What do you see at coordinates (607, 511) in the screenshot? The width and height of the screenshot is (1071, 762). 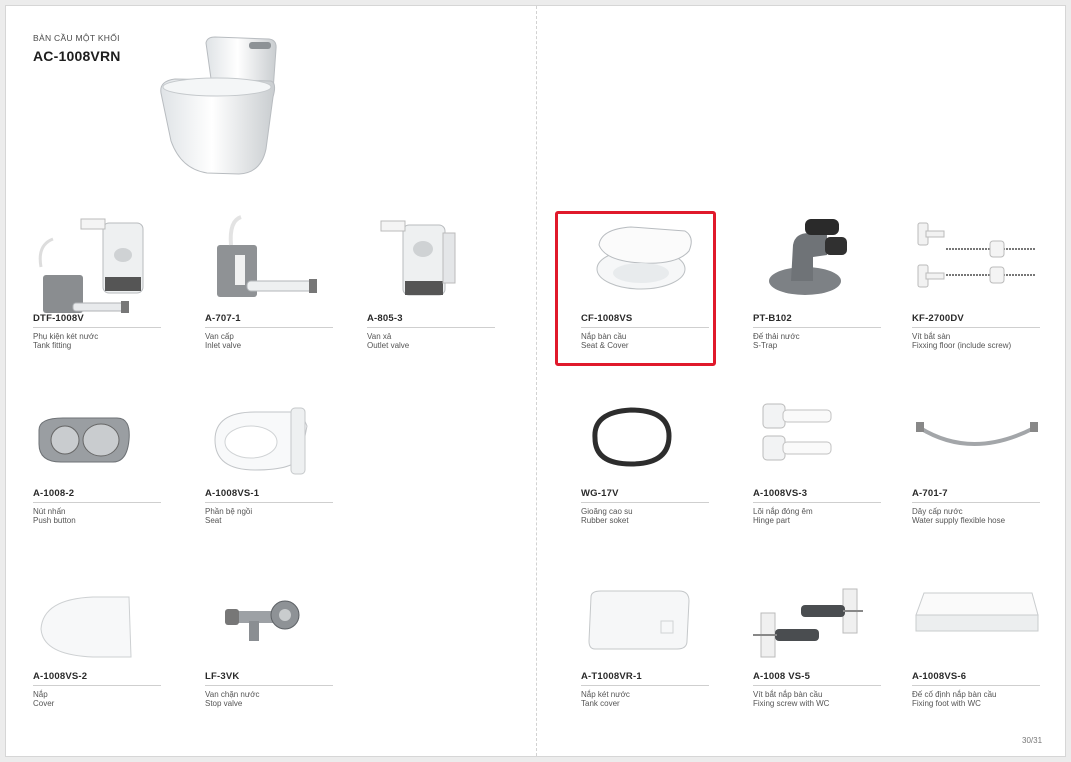 I see `part-name-vi: Gioăng cao su` at bounding box center [607, 511].